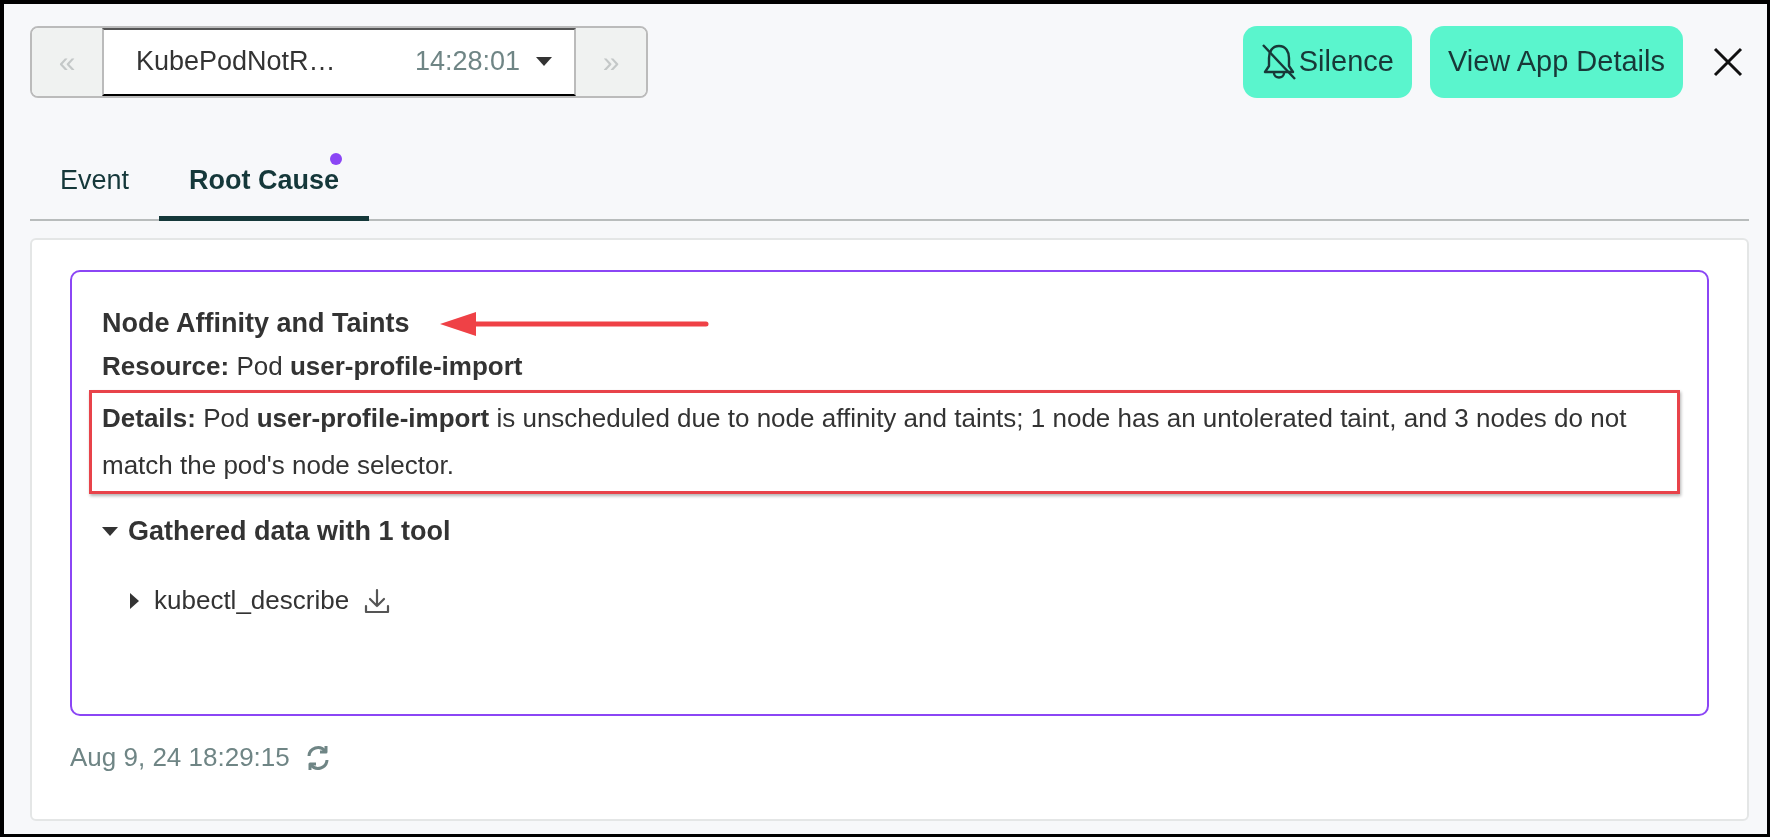  What do you see at coordinates (180, 757) in the screenshot?
I see `timestamp: Aug 9, 24 18:29:15` at bounding box center [180, 757].